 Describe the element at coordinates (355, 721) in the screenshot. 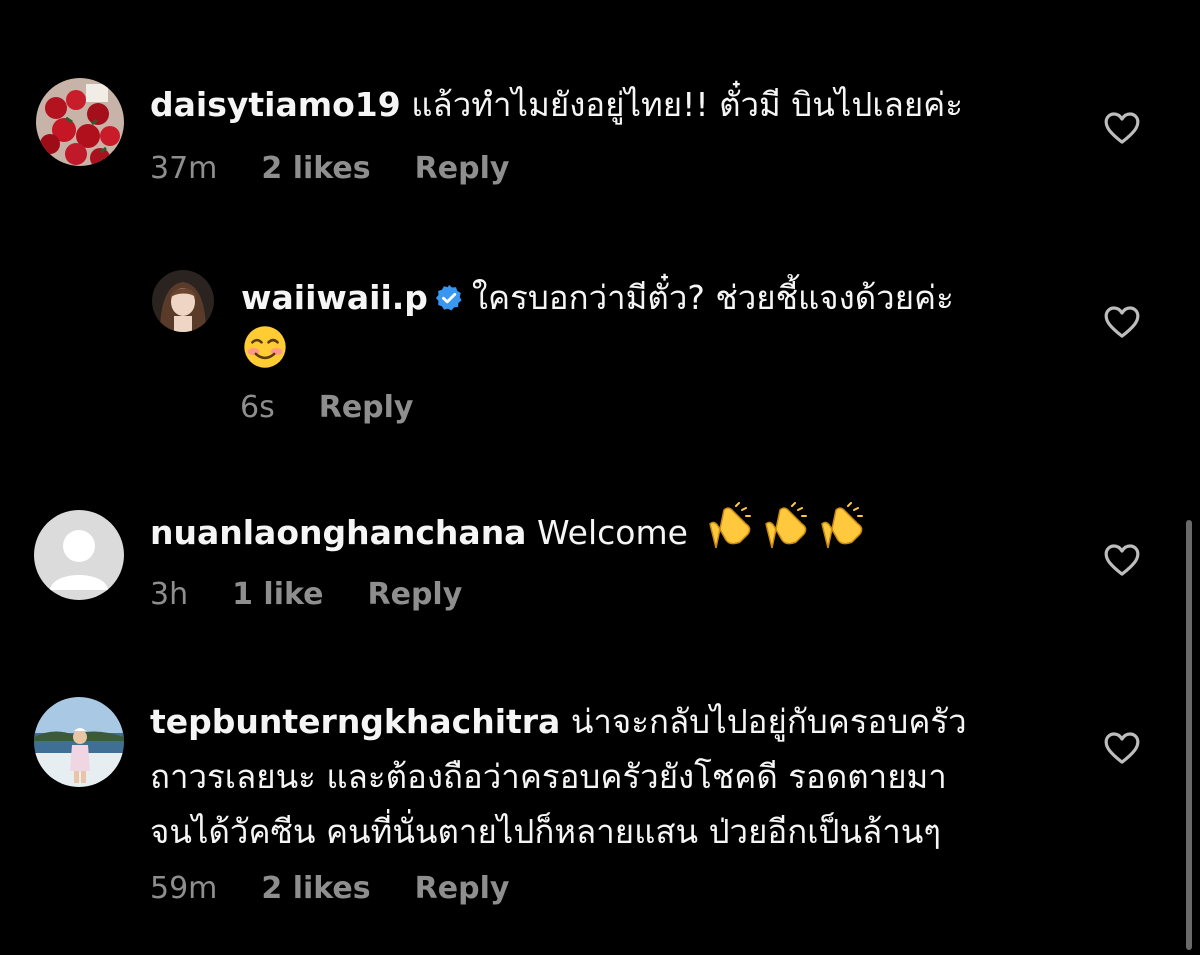

I see `username: tepbunterngkhachitra` at that location.